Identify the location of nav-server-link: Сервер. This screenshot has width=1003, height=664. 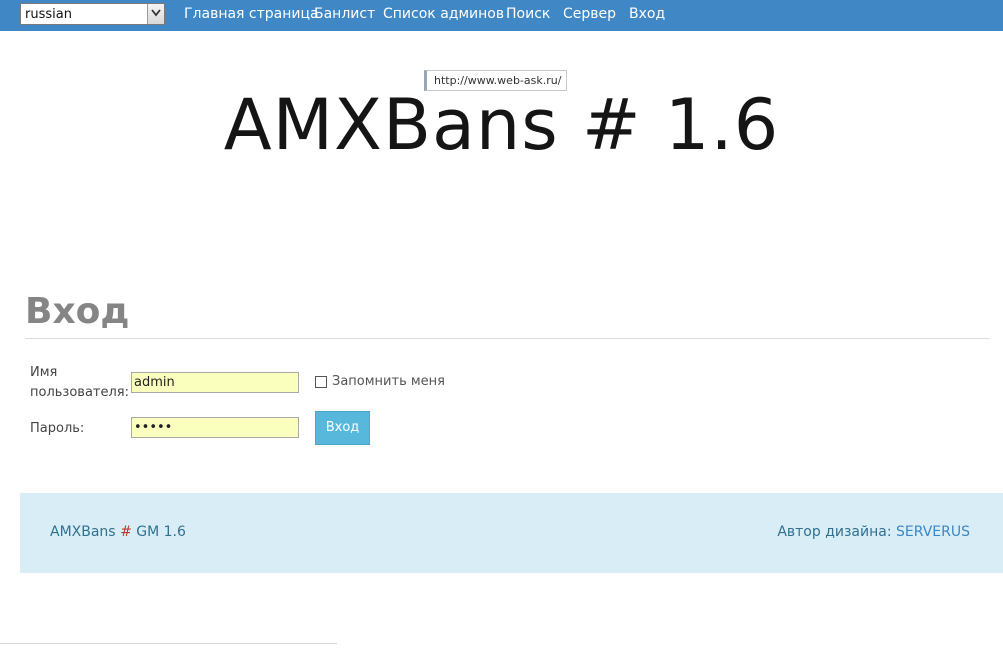
(589, 14).